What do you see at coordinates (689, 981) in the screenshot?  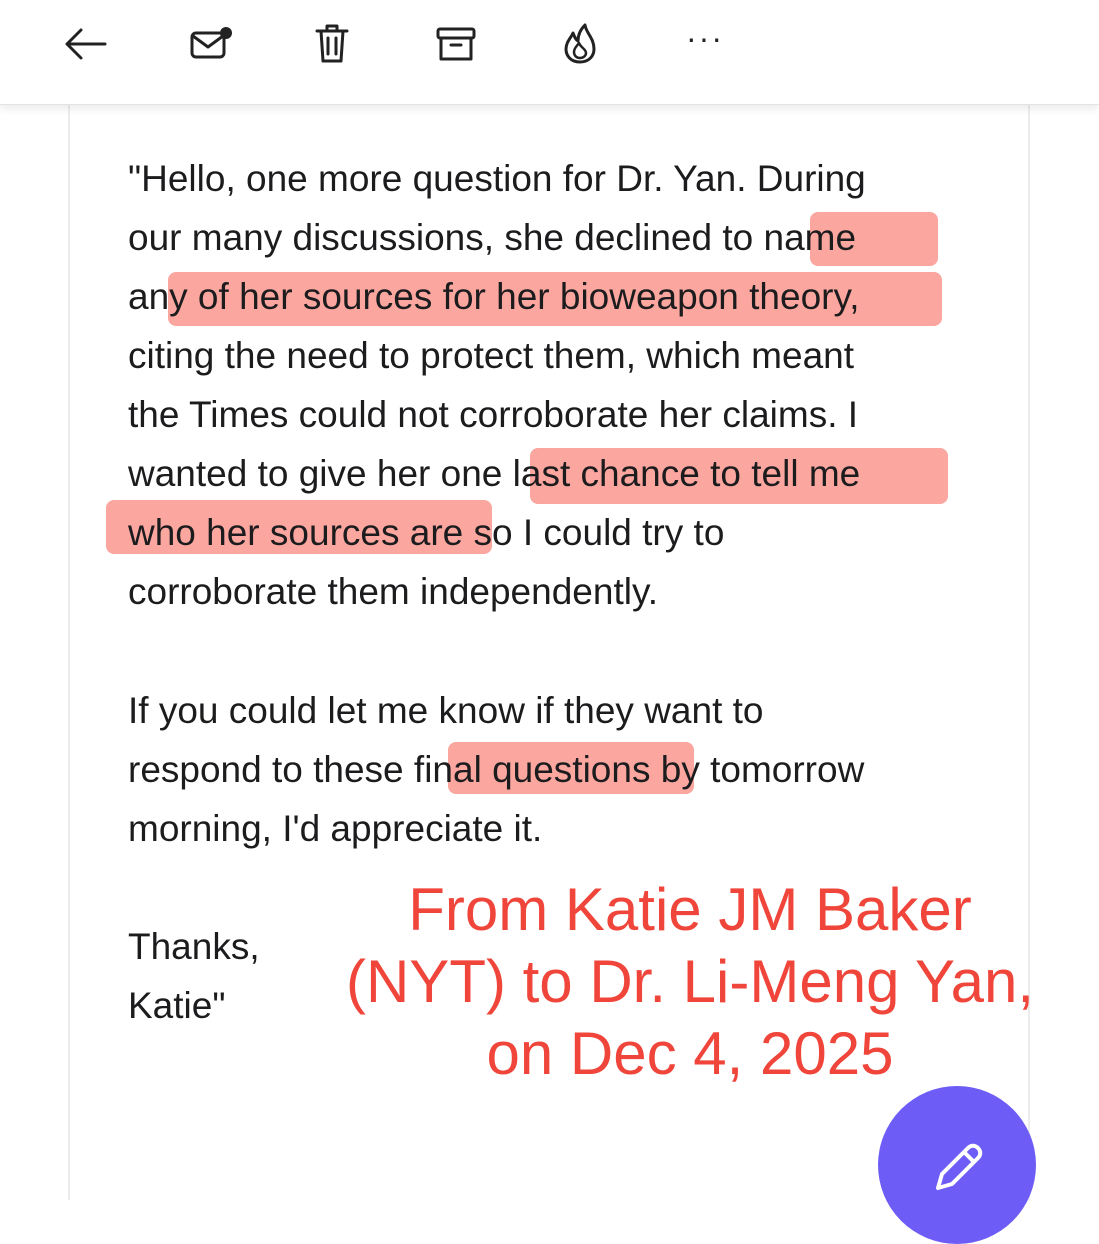 I see `annotation-line: (NYT) to Dr. Li-Meng Yan,` at bounding box center [689, 981].